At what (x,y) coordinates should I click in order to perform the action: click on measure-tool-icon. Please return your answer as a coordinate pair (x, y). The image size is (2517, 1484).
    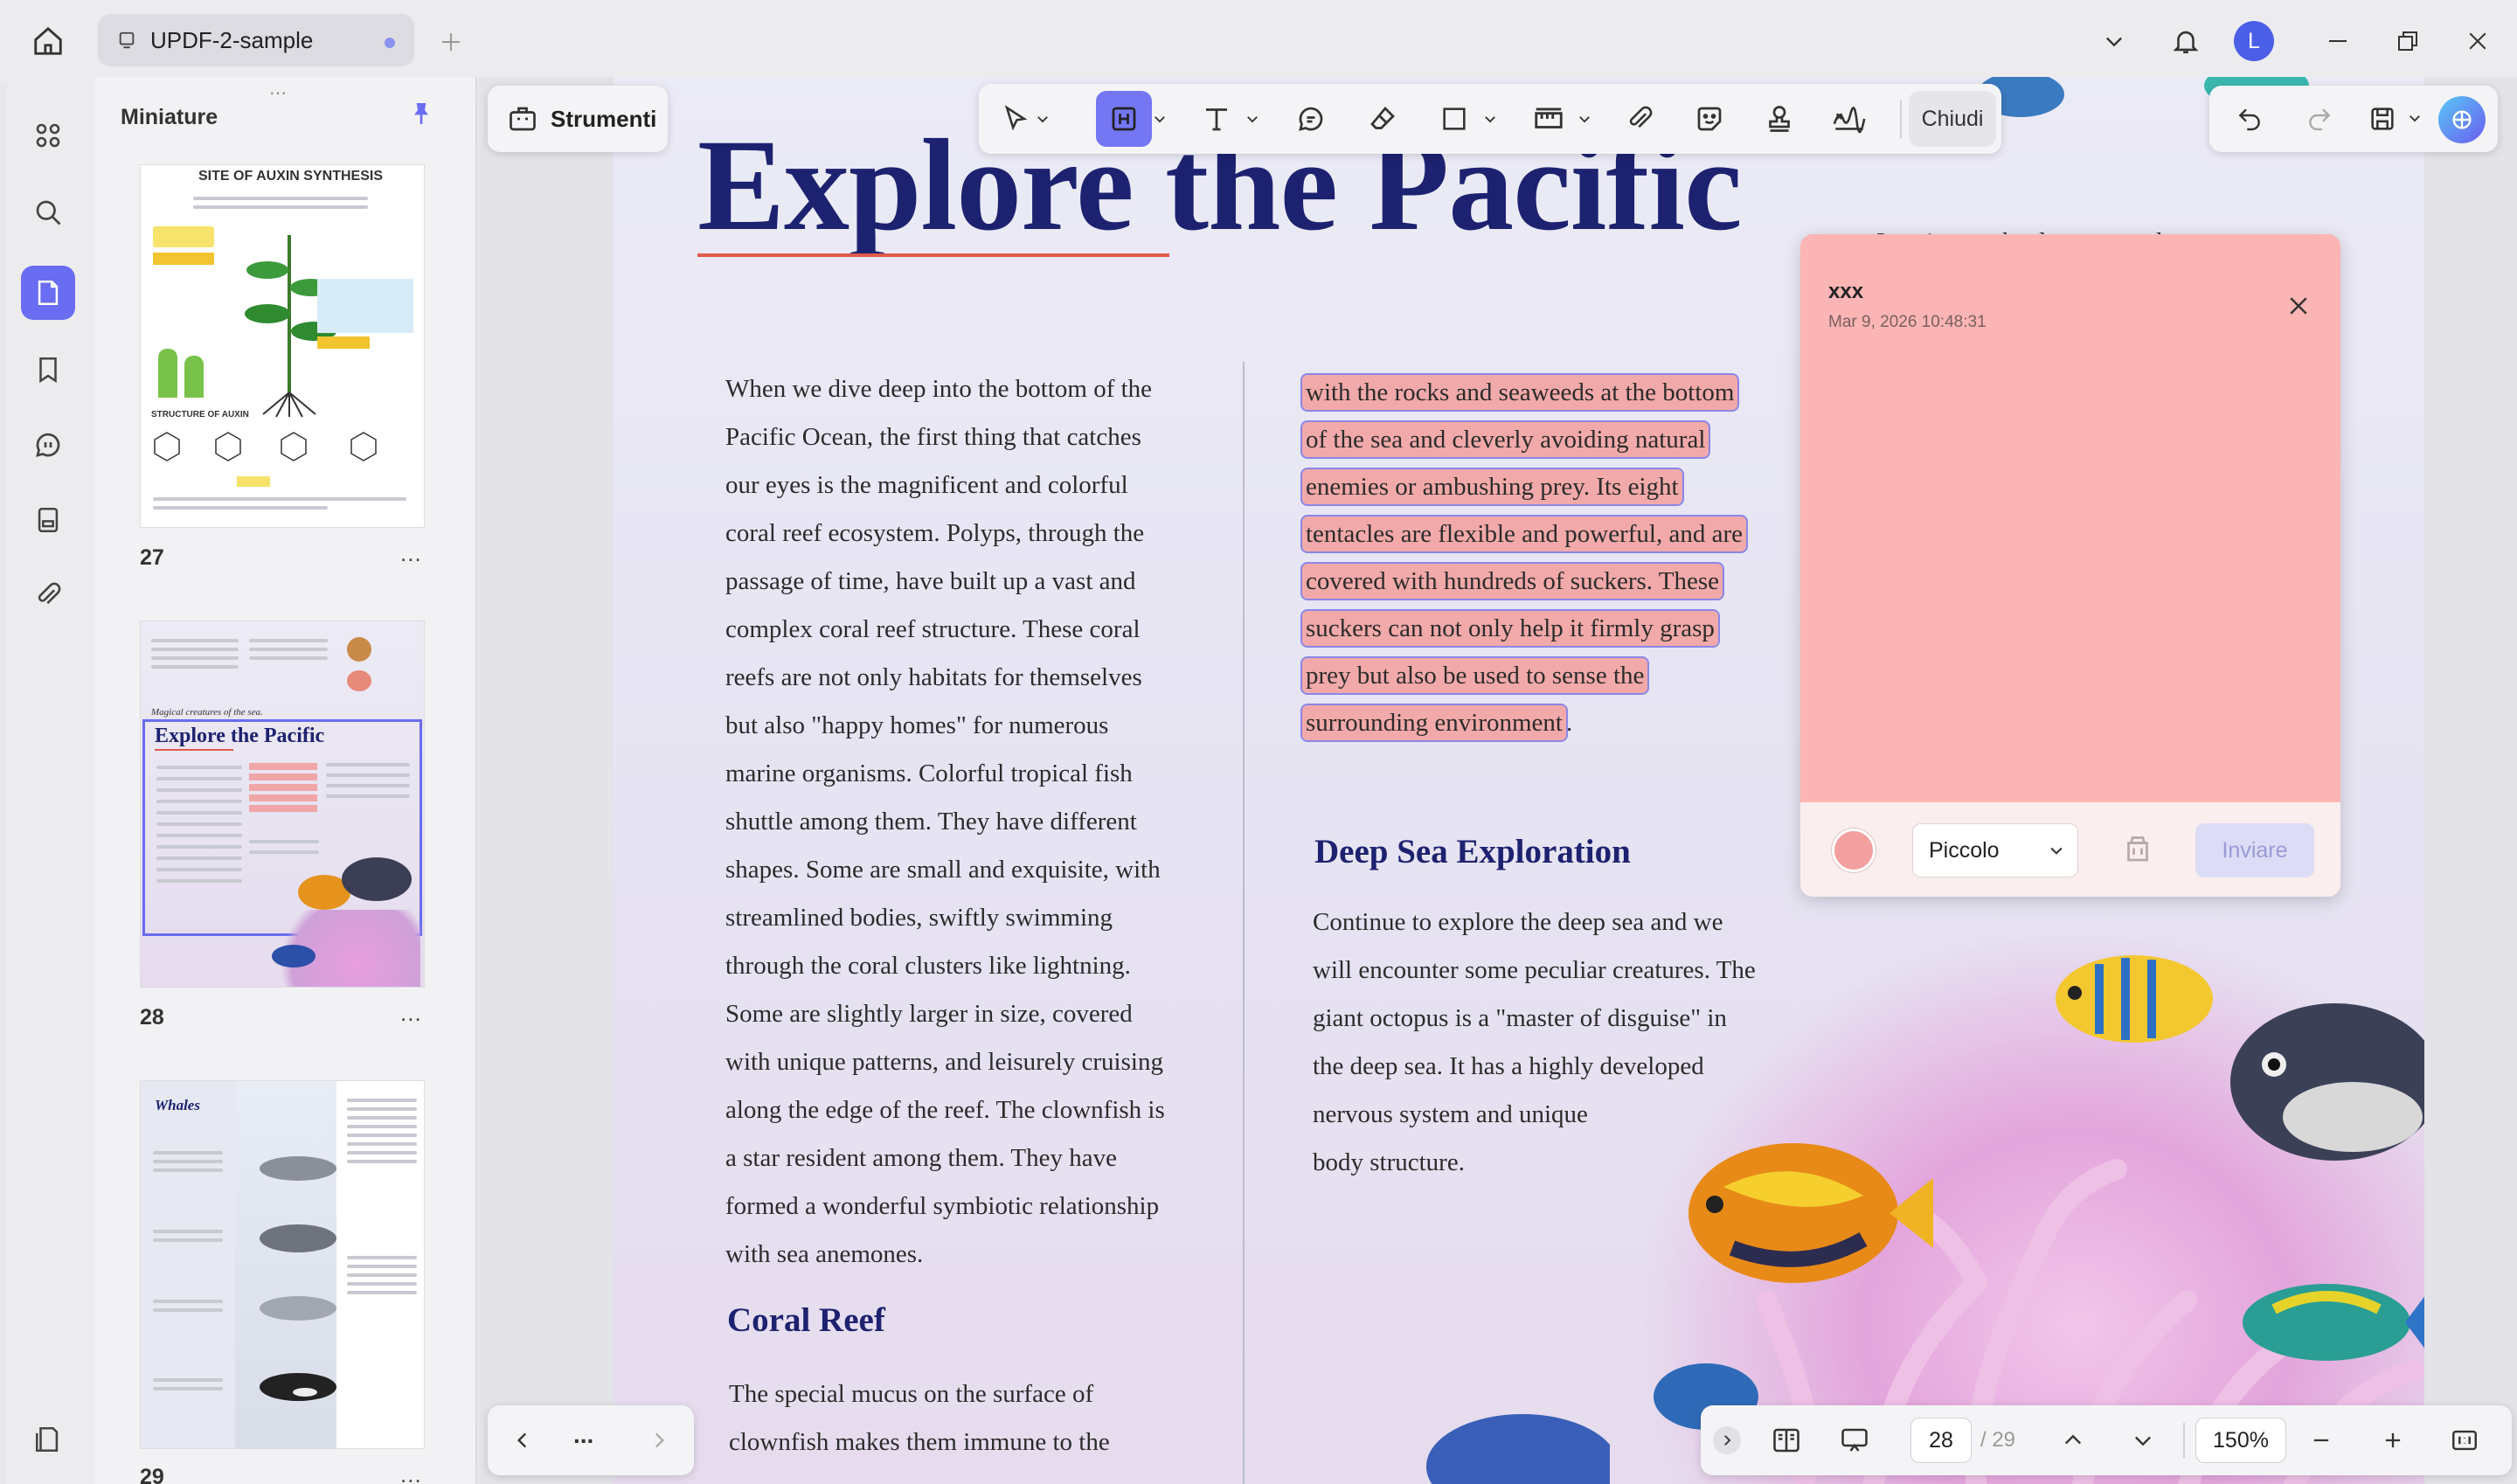
    Looking at the image, I should click on (1549, 119).